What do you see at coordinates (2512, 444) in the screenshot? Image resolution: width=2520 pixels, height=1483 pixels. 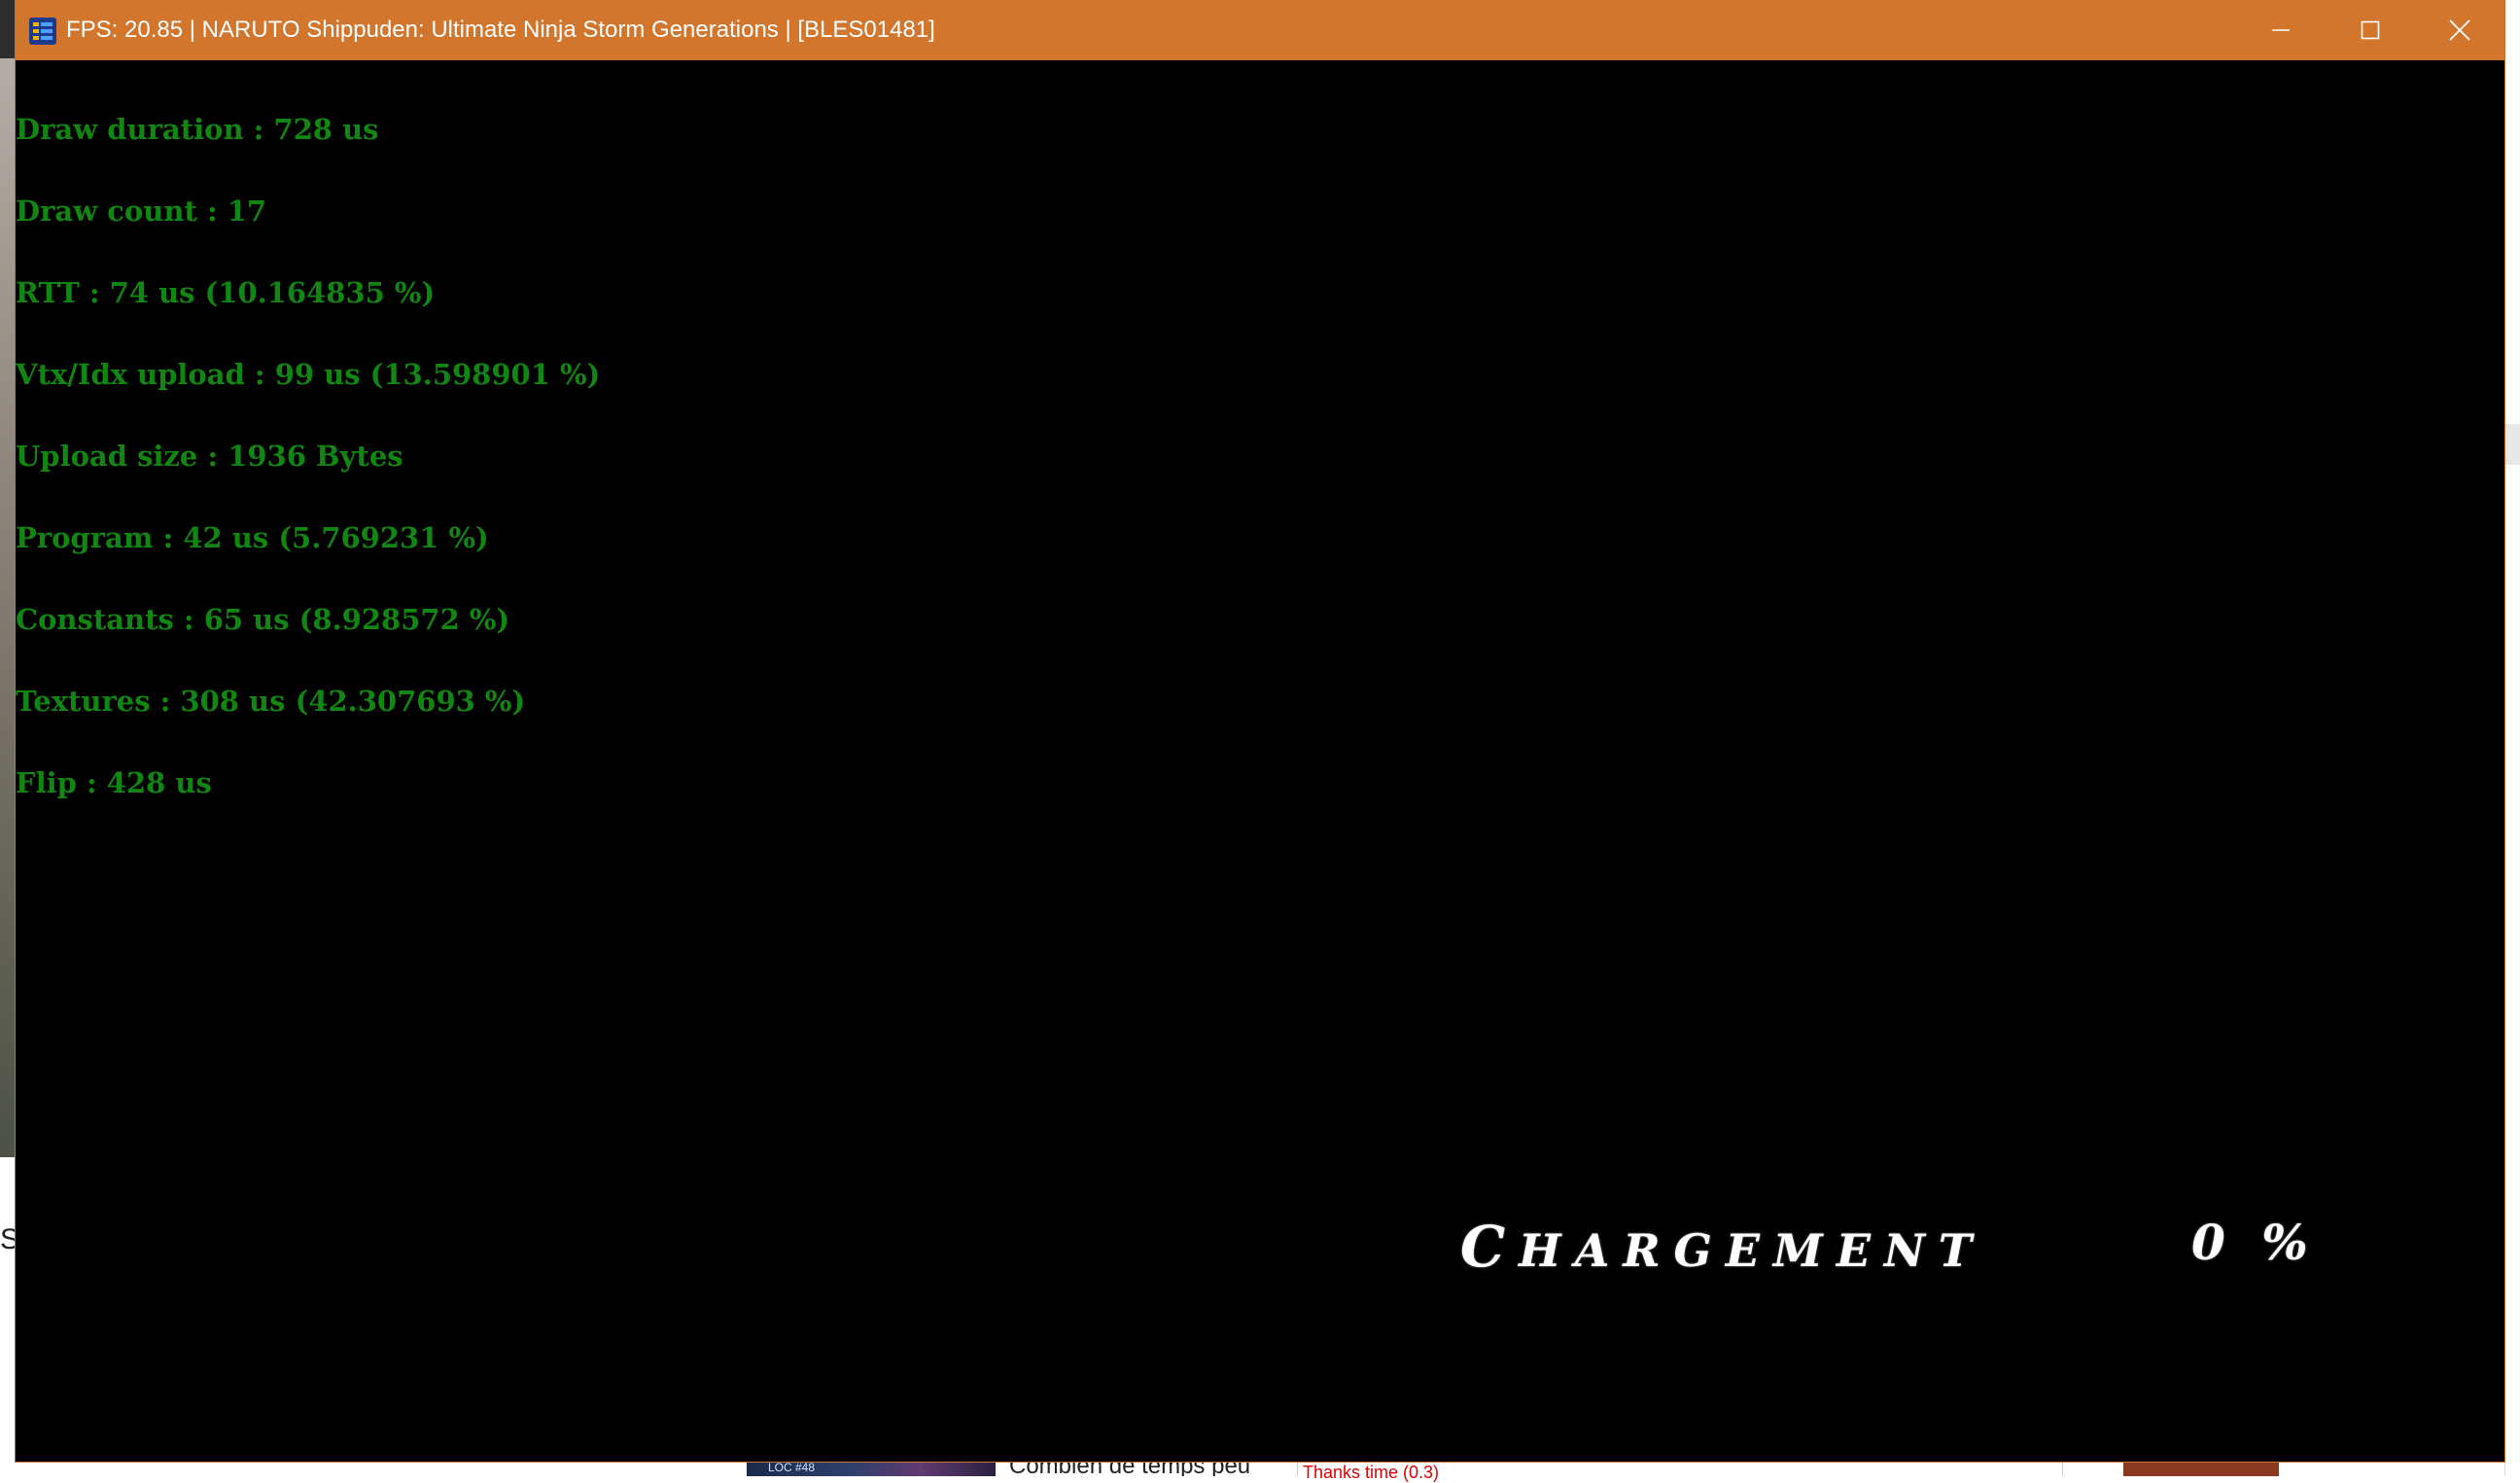 I see `background-right-band` at bounding box center [2512, 444].